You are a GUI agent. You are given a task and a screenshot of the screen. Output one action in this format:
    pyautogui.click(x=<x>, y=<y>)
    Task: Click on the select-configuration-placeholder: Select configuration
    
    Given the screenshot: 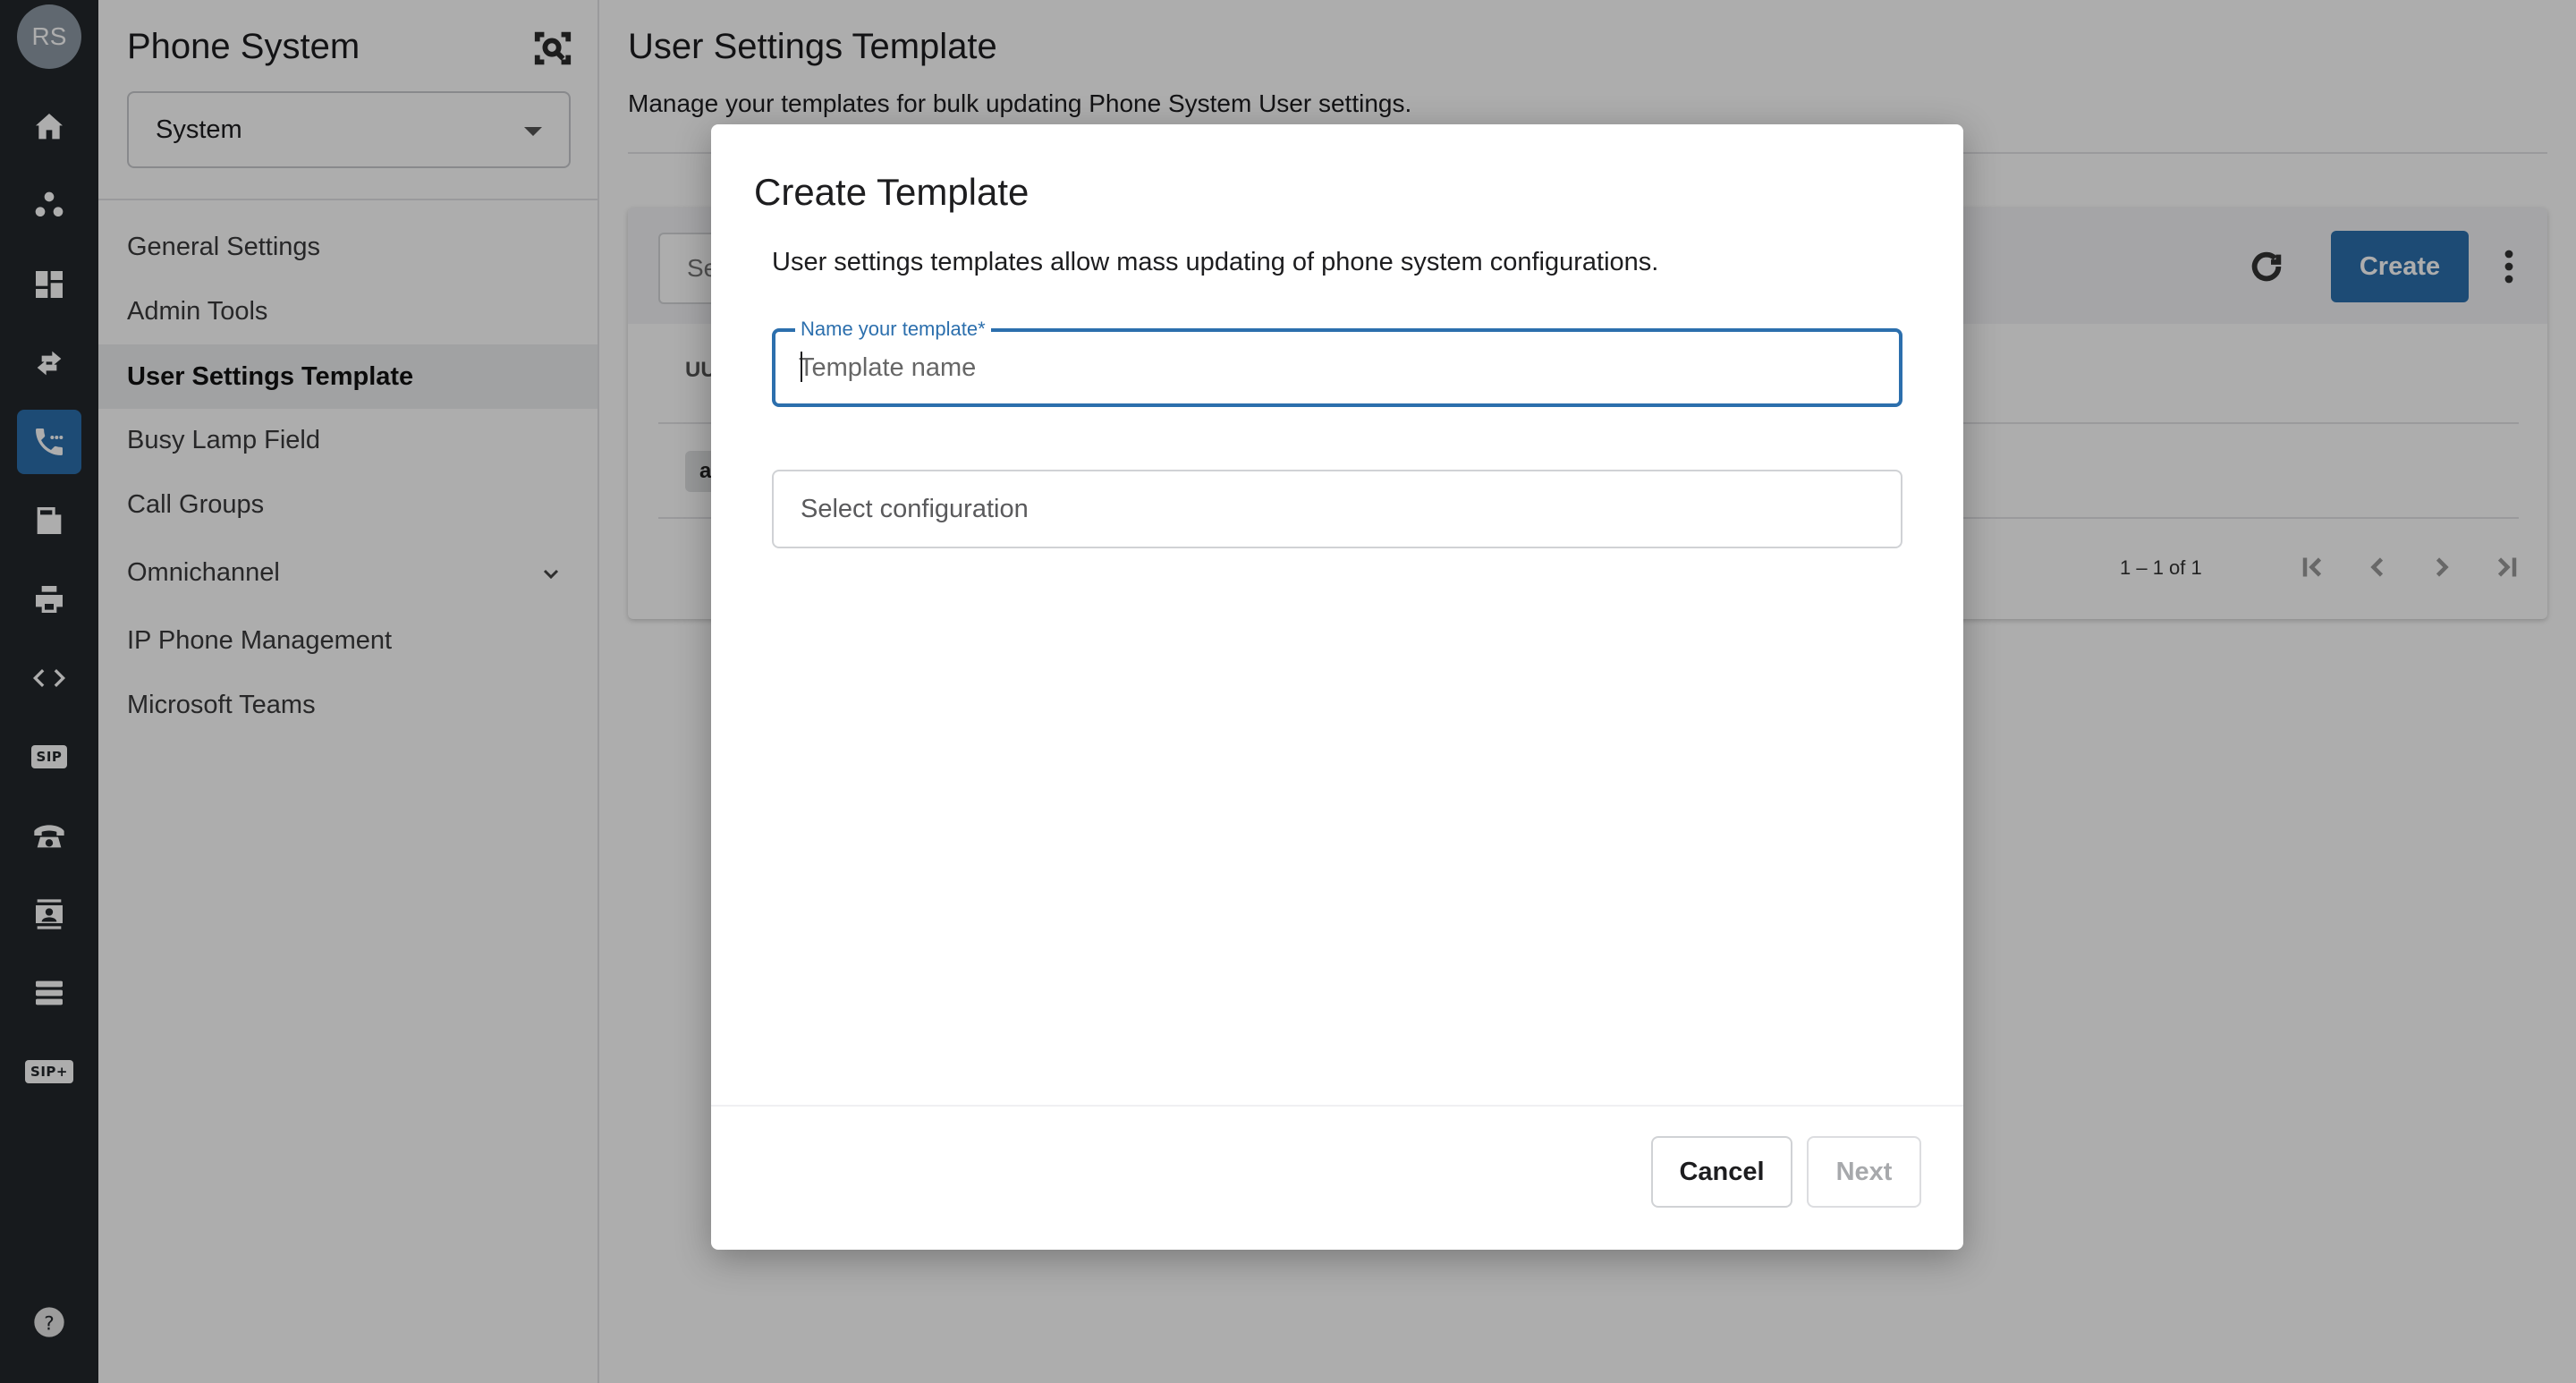 What is the action you would take?
    pyautogui.click(x=915, y=509)
    